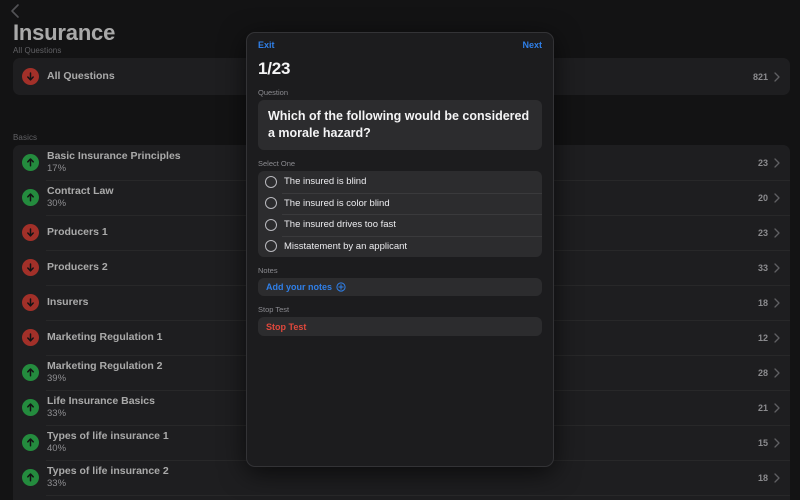  What do you see at coordinates (341, 287) in the screenshot?
I see `plus-circle-icon` at bounding box center [341, 287].